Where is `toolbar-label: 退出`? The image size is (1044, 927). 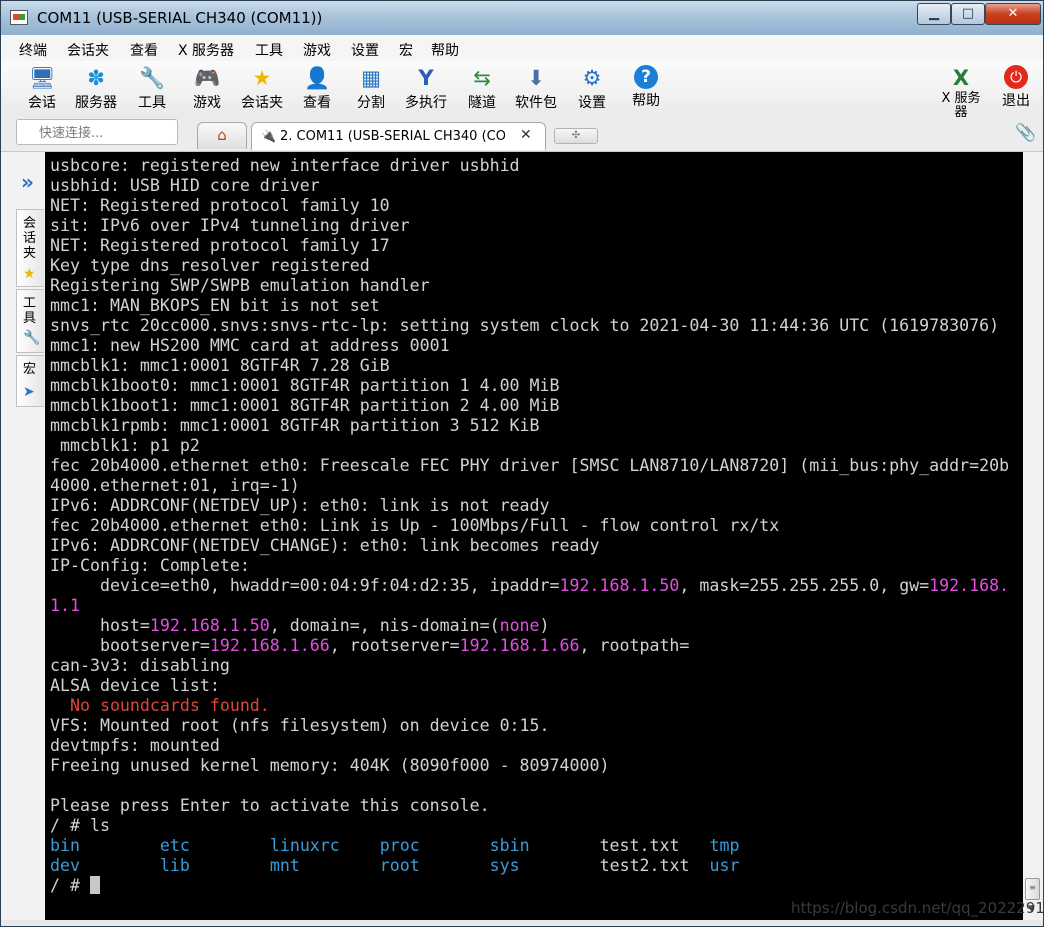 toolbar-label: 退出 is located at coordinates (1016, 101).